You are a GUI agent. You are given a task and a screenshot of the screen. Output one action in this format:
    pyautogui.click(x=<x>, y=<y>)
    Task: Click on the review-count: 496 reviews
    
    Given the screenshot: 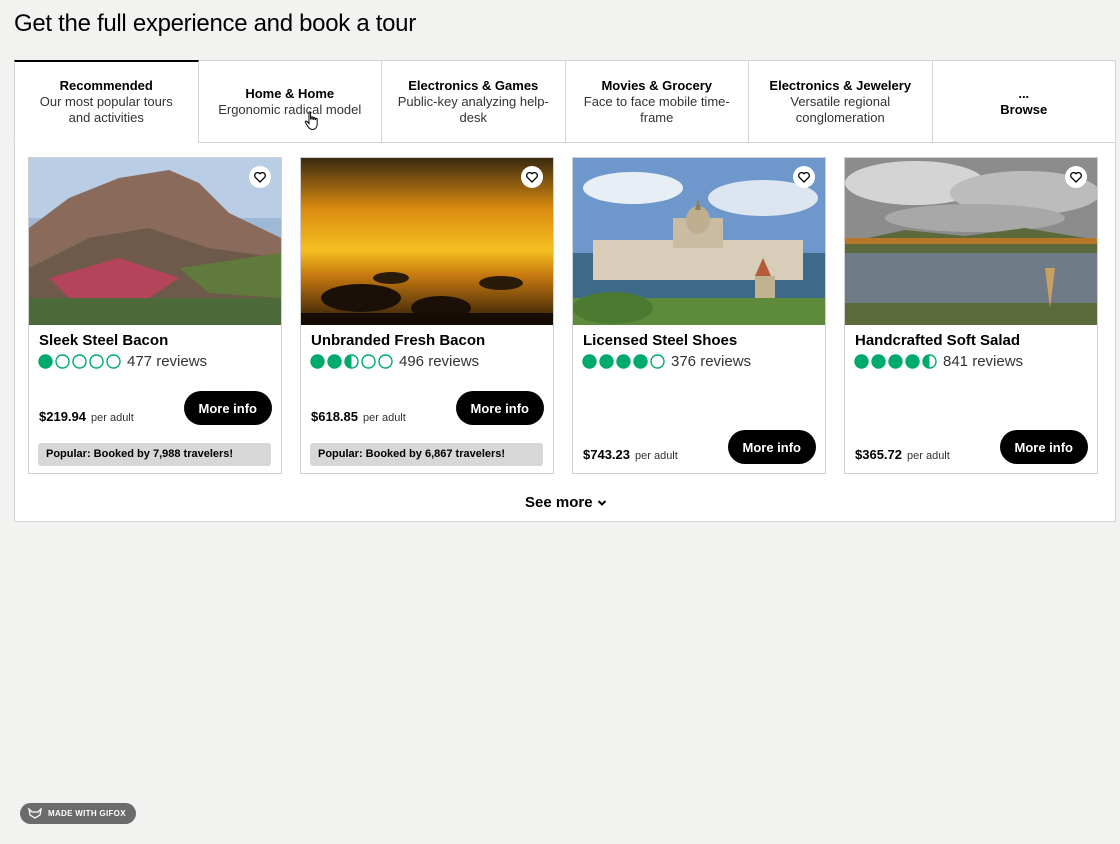 What is the action you would take?
    pyautogui.click(x=439, y=361)
    